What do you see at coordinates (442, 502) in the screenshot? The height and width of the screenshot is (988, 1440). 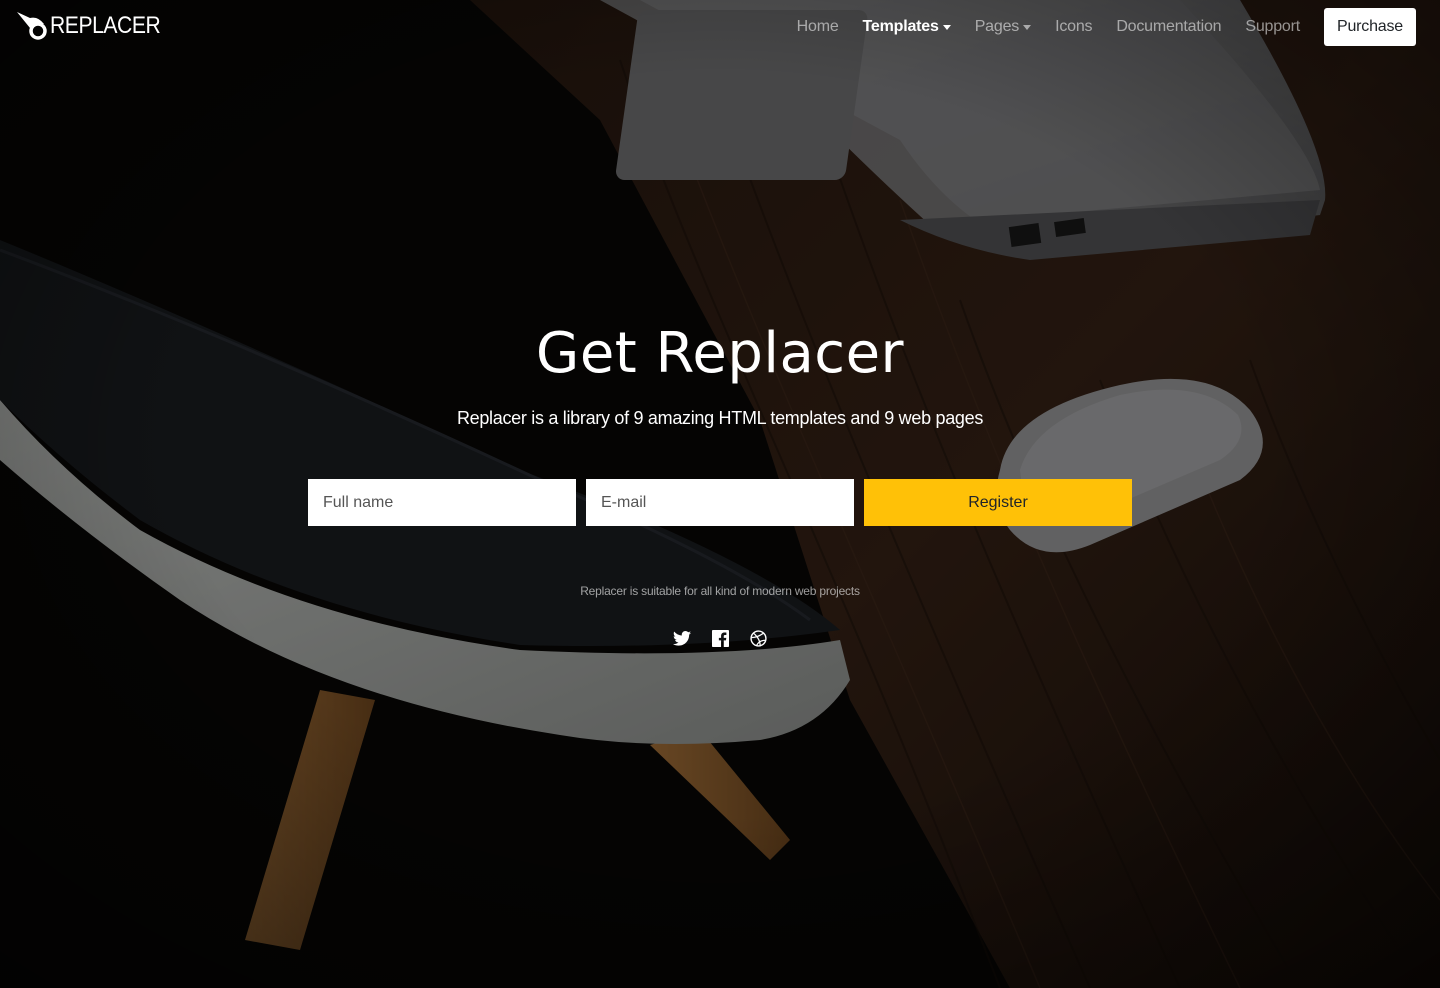 I see `full-name-input` at bounding box center [442, 502].